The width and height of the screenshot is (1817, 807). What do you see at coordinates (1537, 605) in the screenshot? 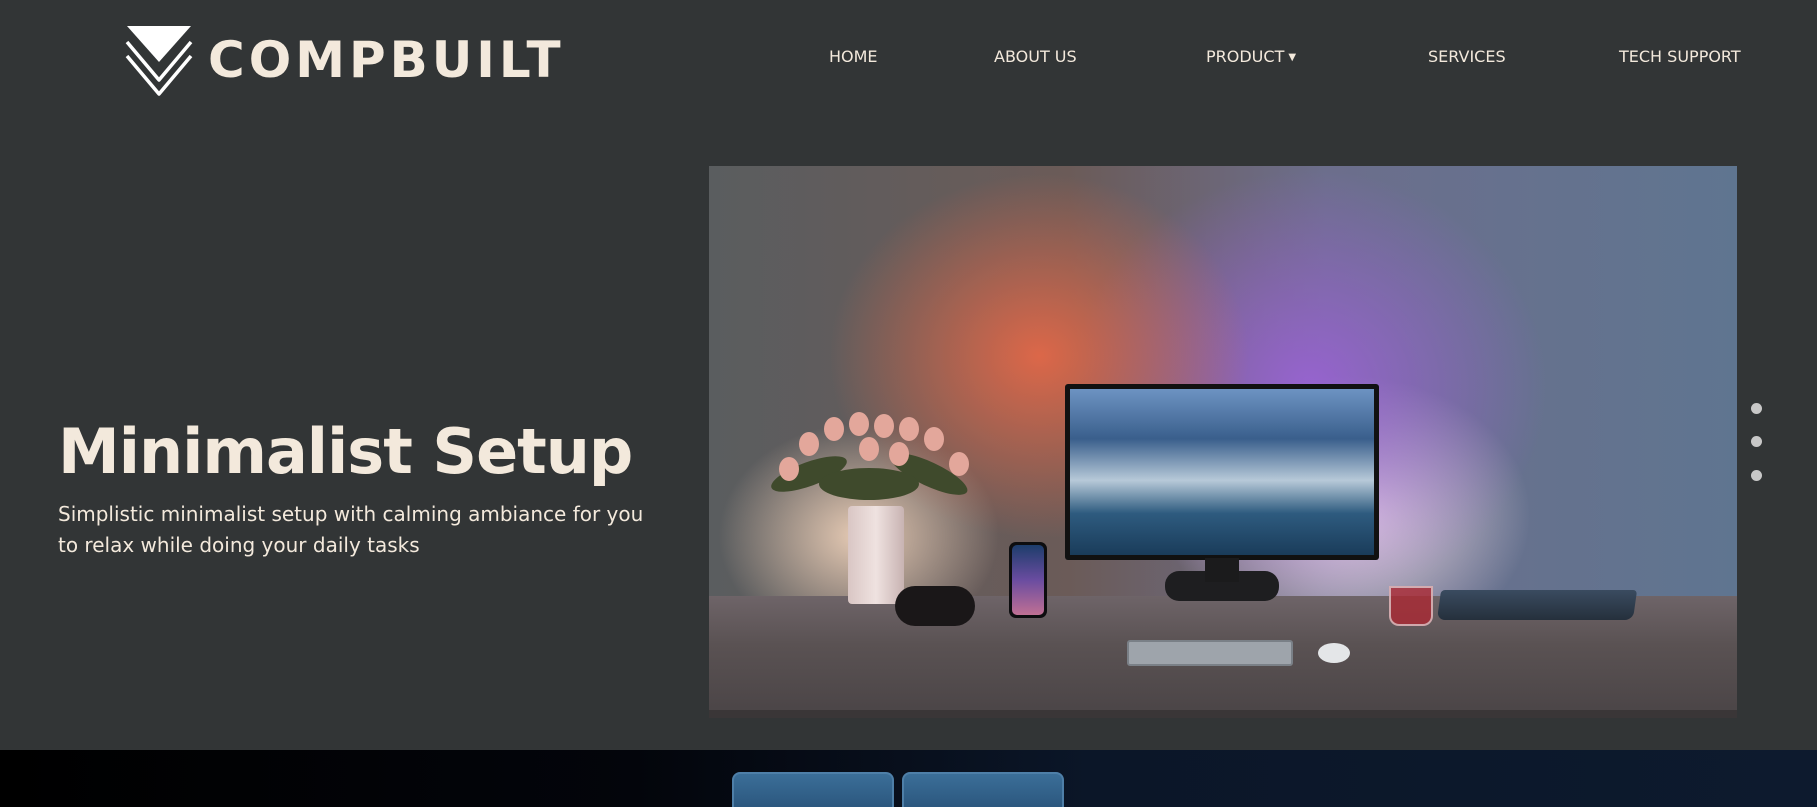
I see `laptop-image` at bounding box center [1537, 605].